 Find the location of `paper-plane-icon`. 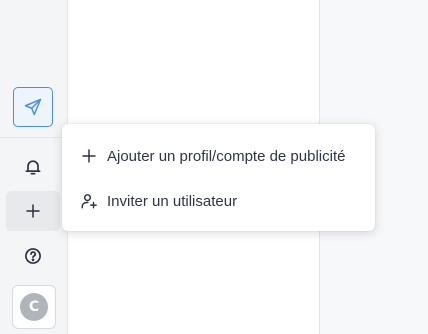

paper-plane-icon is located at coordinates (33, 107).